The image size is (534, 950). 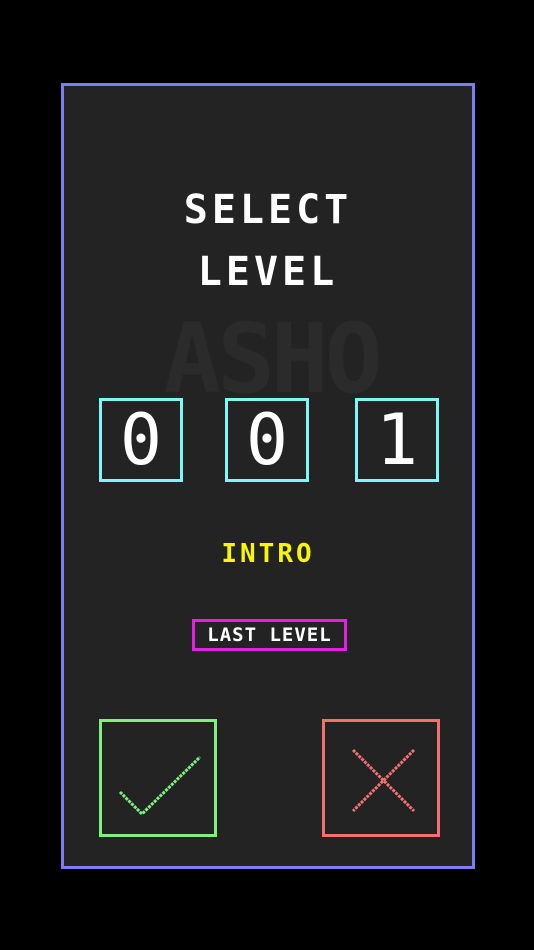 What do you see at coordinates (383, 780) in the screenshot?
I see `x-icon` at bounding box center [383, 780].